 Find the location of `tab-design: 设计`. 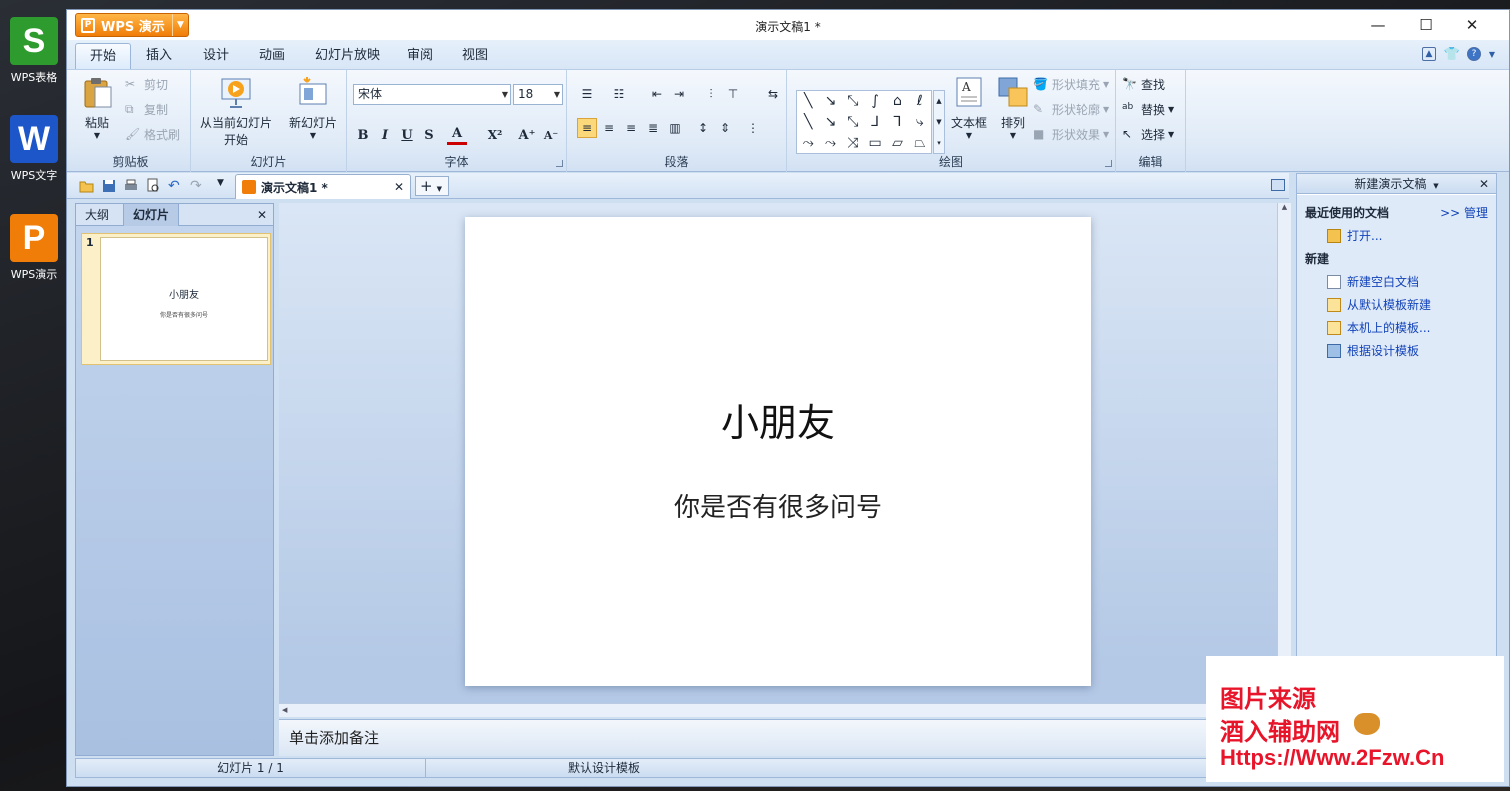

tab-design: 设计 is located at coordinates (216, 56).